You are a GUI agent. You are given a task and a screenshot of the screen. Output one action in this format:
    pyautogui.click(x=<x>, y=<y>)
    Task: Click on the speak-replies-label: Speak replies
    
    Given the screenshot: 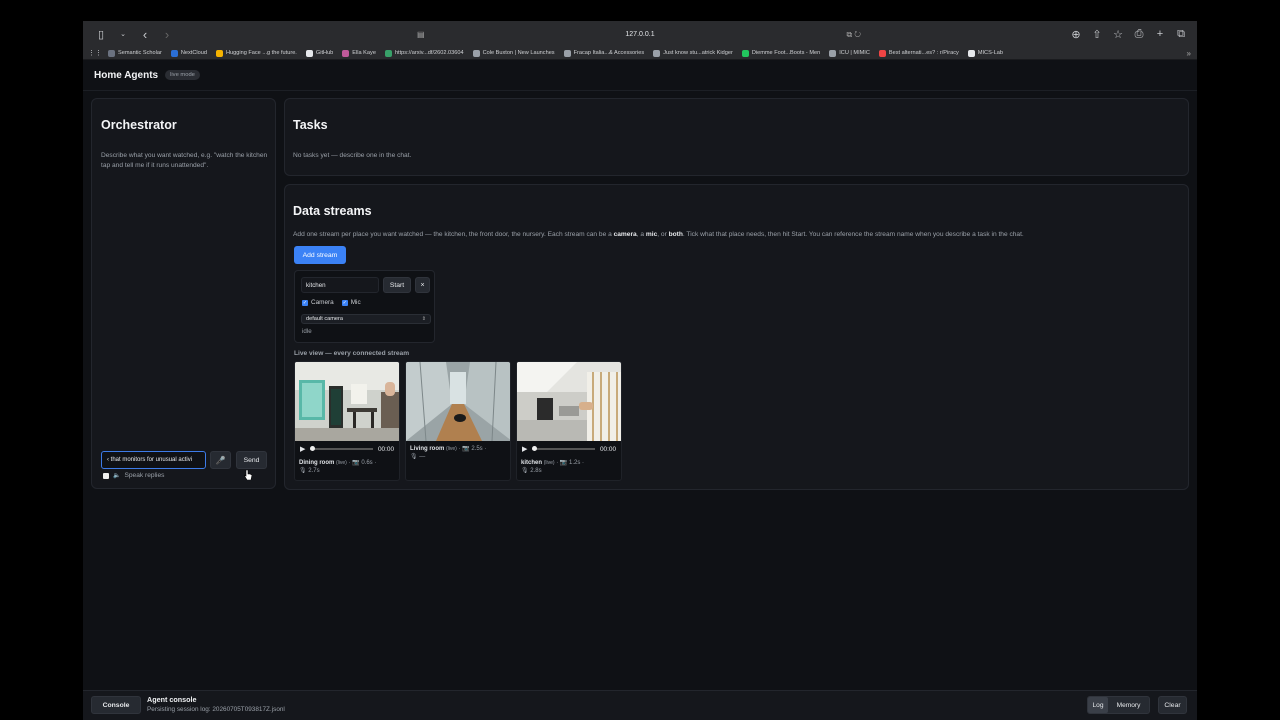 What is the action you would take?
    pyautogui.click(x=144, y=475)
    